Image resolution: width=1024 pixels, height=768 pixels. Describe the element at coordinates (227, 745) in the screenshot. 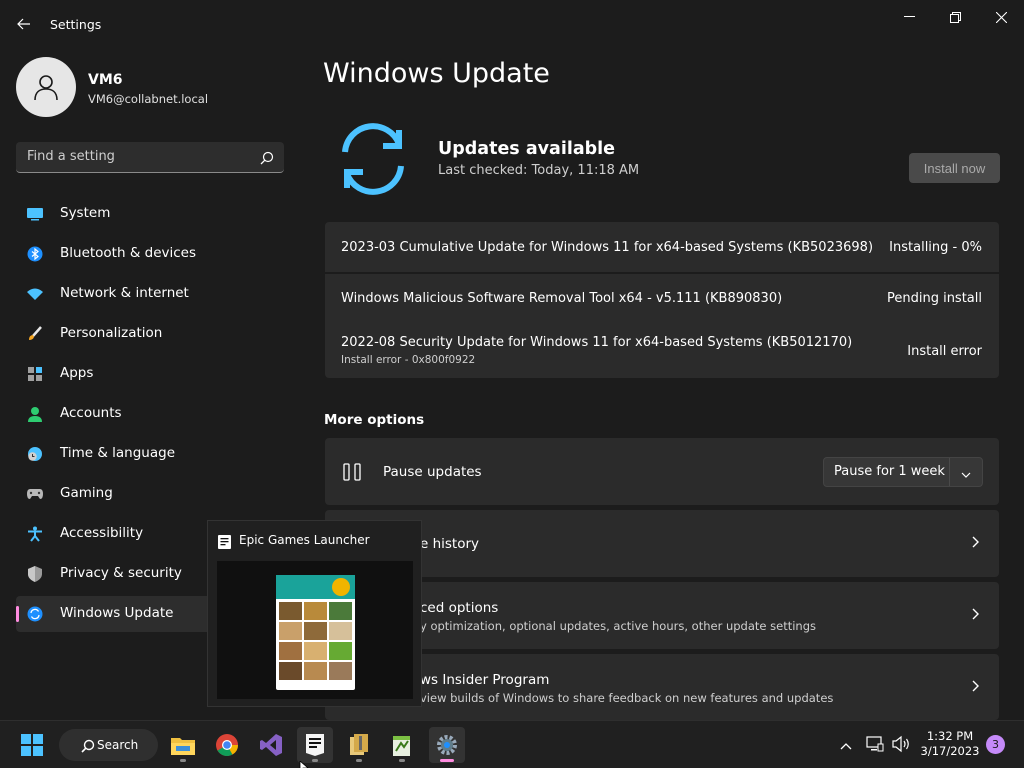

I see `chrome-icon` at that location.